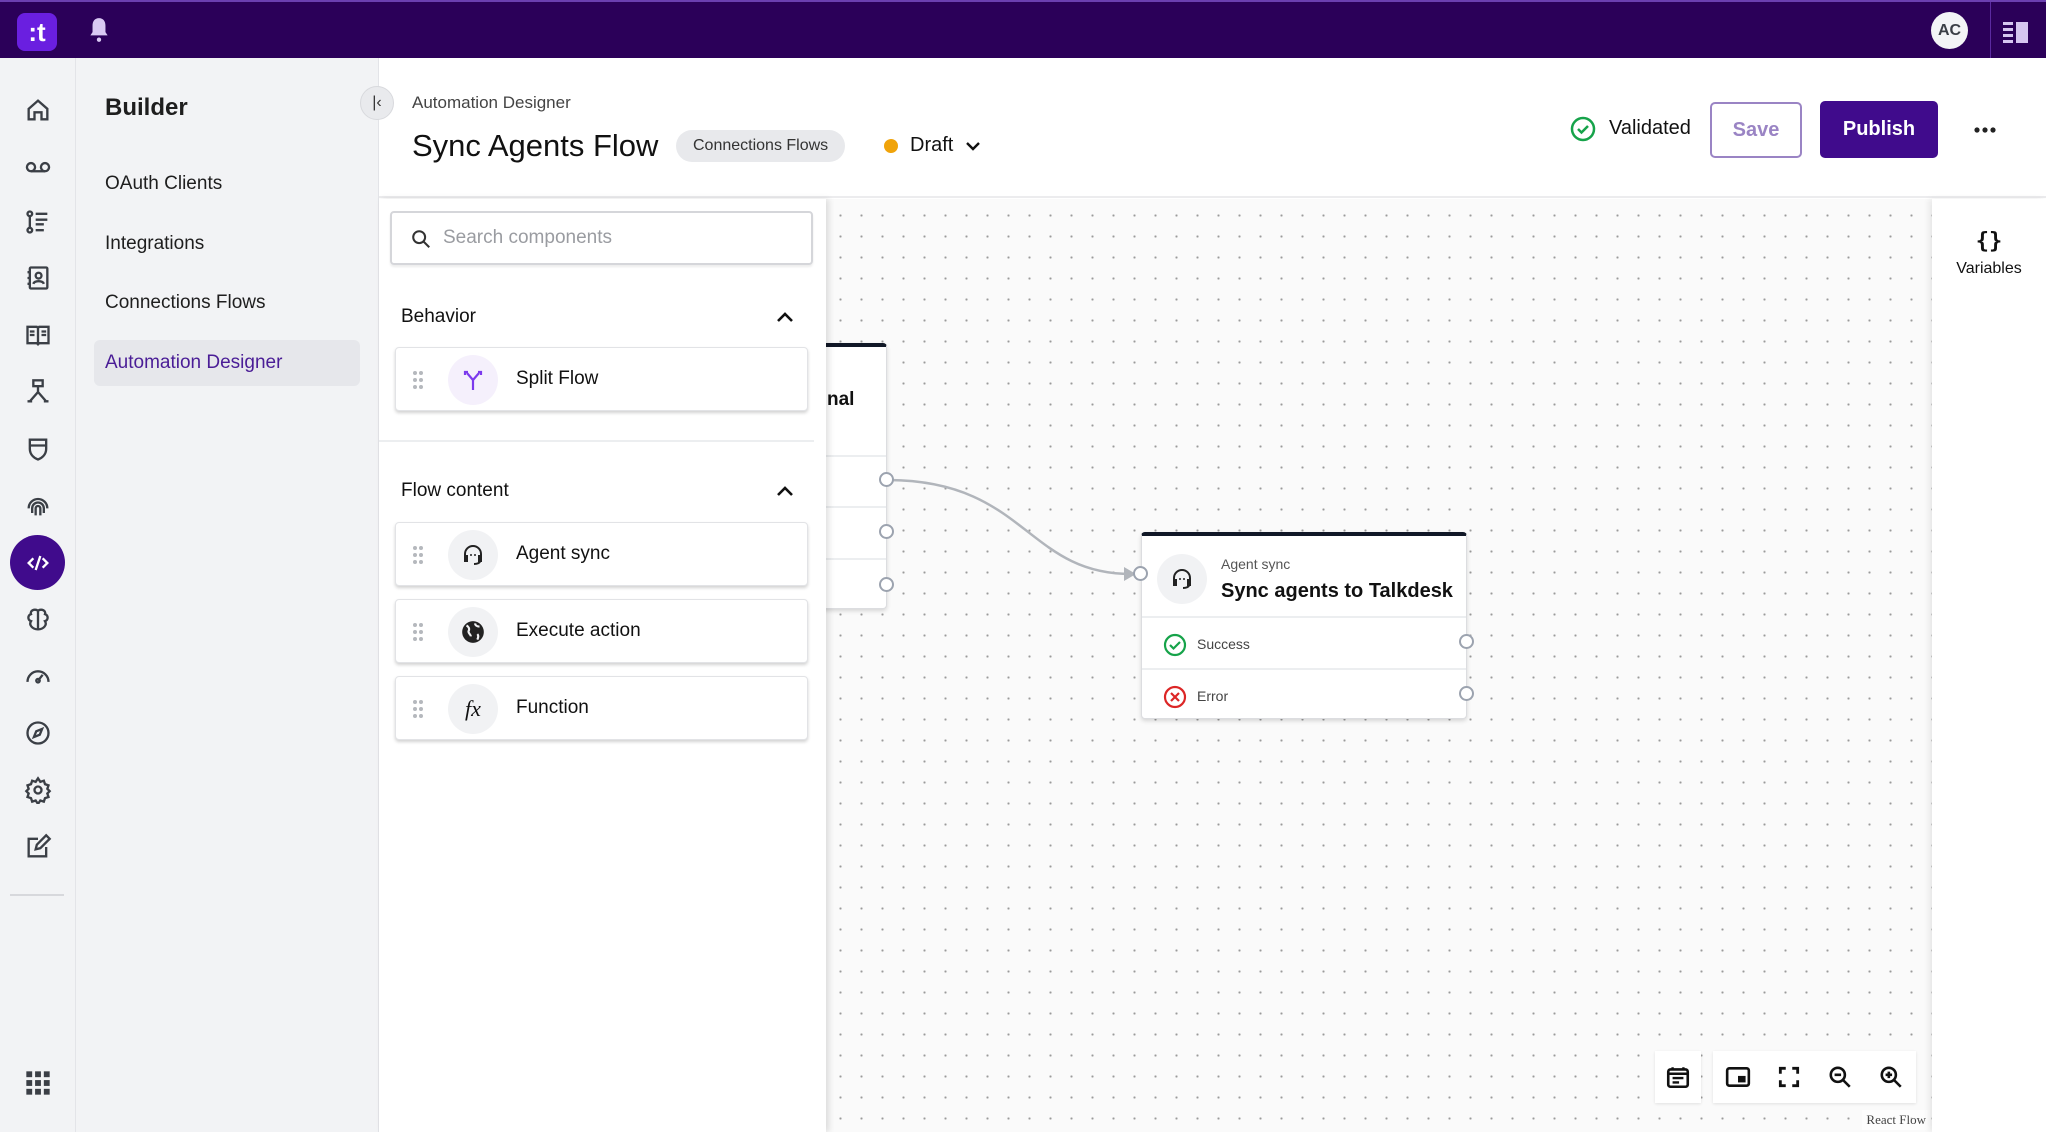 The width and height of the screenshot is (2046, 1132). What do you see at coordinates (38, 222) in the screenshot?
I see `list-icon` at bounding box center [38, 222].